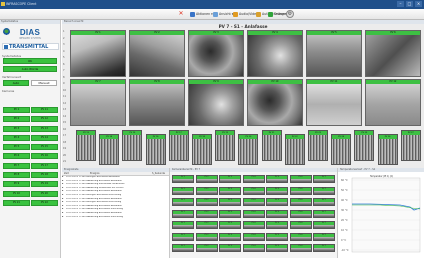 The width and height of the screenshot is (424, 258). Describe the element at coordinates (178, 145) in the screenshot. I see `small-camera-tile: PV 17` at that location.